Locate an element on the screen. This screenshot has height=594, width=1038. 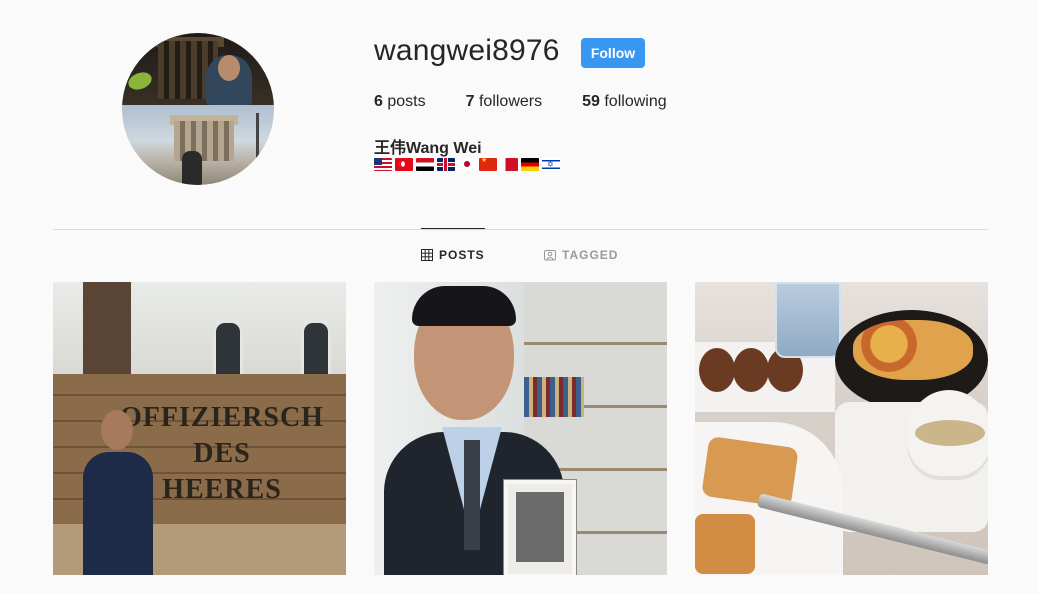
israel-flag-icon is located at coordinates (551, 164).